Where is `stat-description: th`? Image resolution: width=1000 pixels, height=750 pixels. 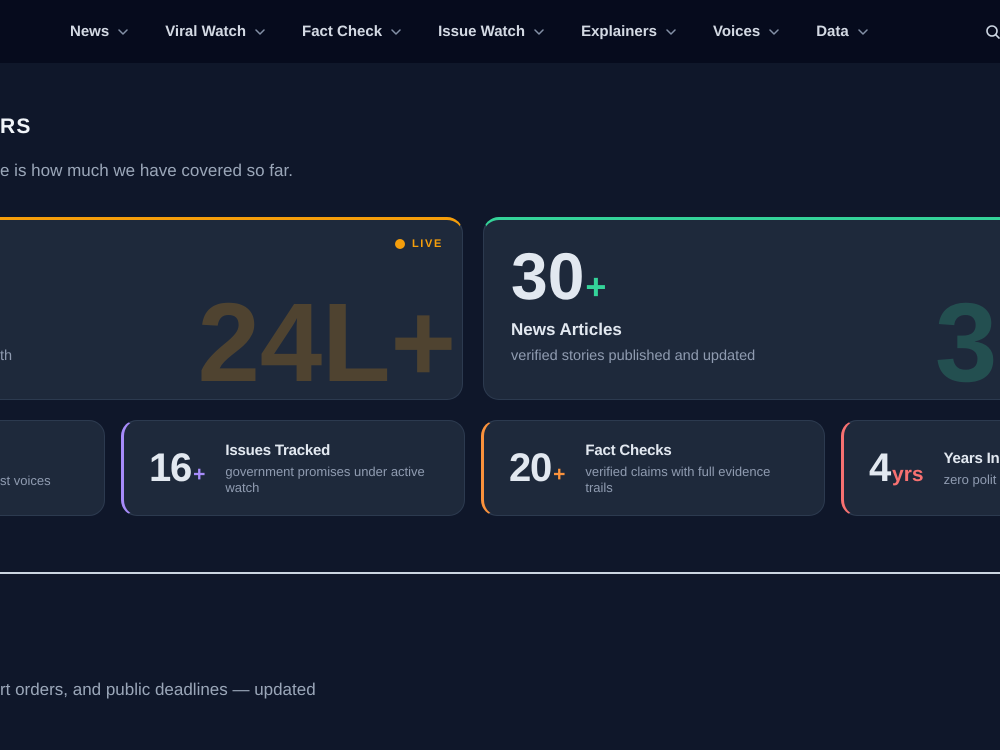 stat-description: th is located at coordinates (7, 356).